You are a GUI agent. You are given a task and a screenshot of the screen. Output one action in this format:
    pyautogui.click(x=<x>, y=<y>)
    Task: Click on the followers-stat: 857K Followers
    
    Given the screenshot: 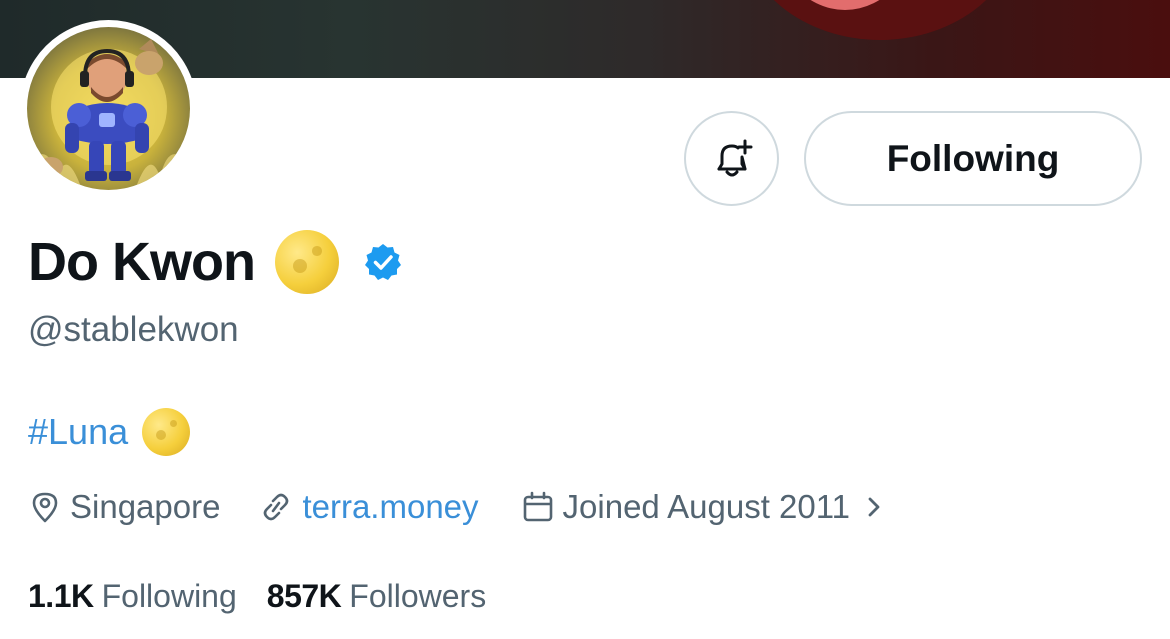 What is the action you would take?
    pyautogui.click(x=376, y=596)
    